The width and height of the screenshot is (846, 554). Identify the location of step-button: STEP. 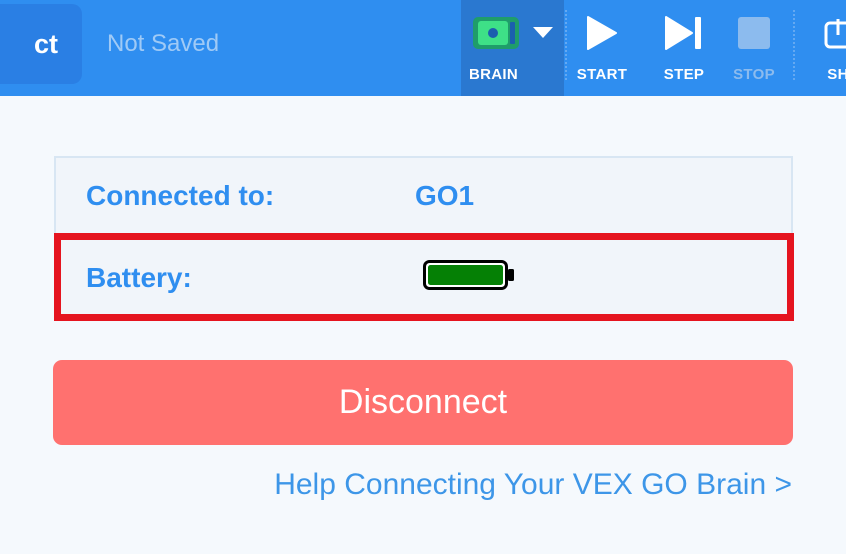
(684, 48).